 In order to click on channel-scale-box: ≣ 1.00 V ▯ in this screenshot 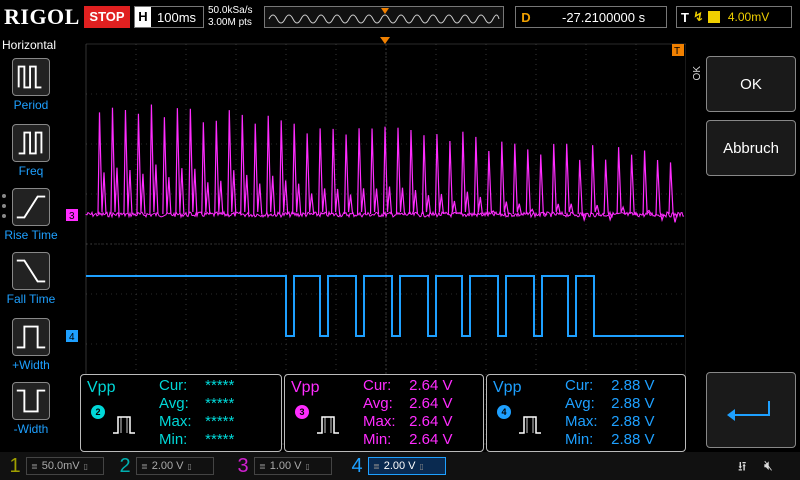, I will do `click(293, 466)`.